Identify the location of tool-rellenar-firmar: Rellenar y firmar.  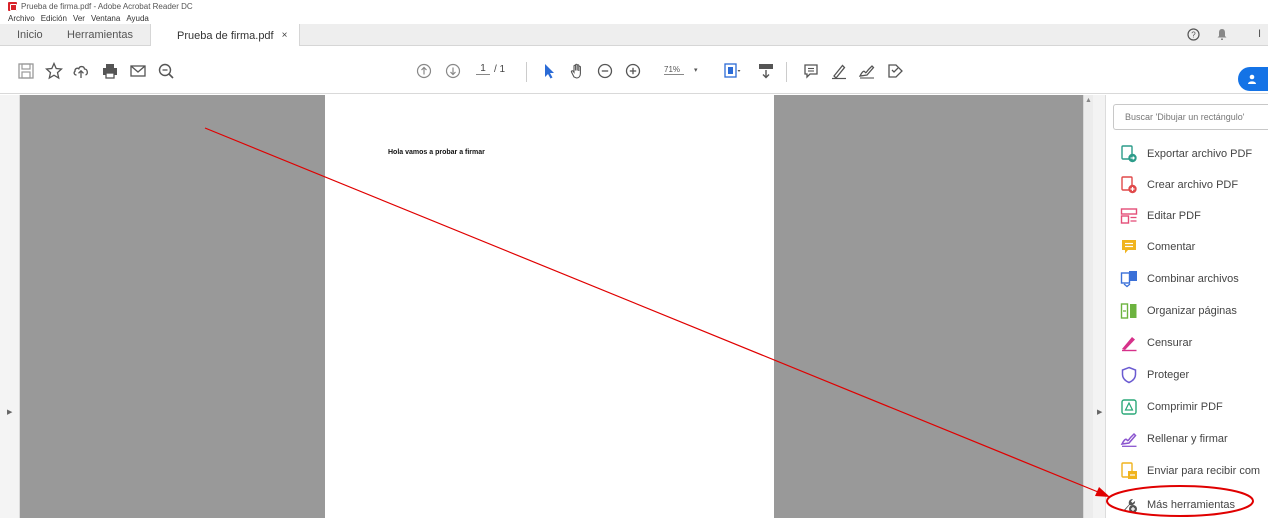
(1174, 439).